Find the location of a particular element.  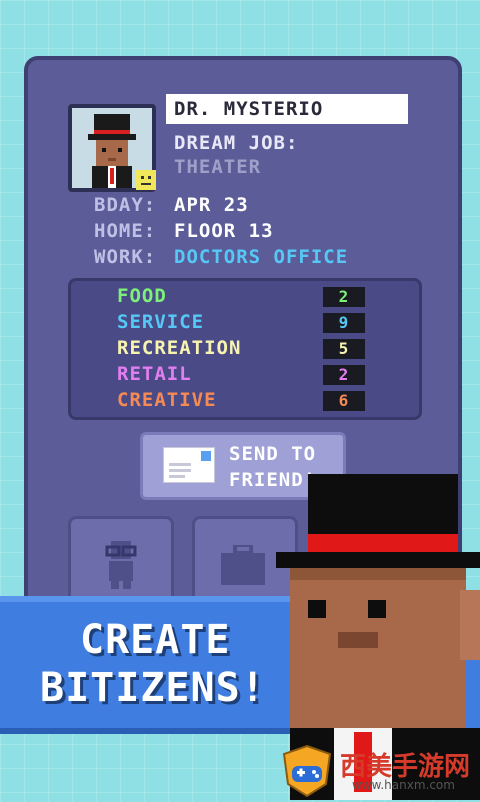

skill-value: 6 is located at coordinates (344, 401).